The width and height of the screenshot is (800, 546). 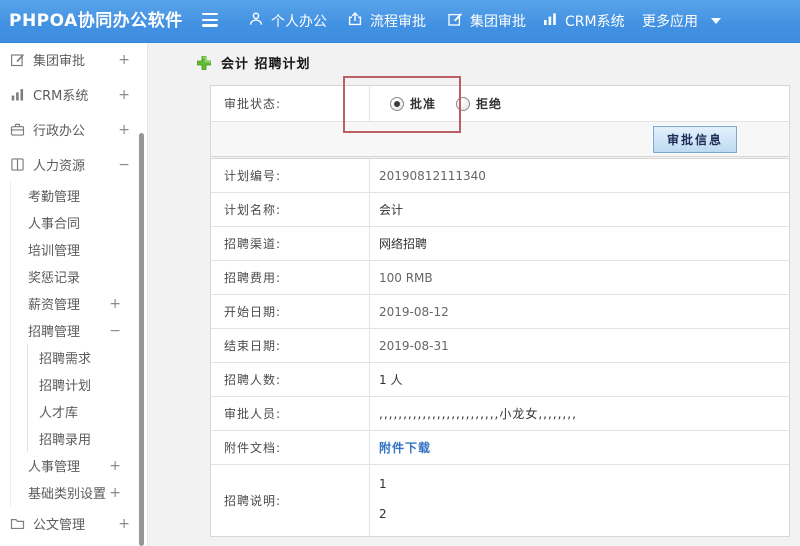 What do you see at coordinates (290, 345) in the screenshot?
I see `field-label: 结束日期:` at bounding box center [290, 345].